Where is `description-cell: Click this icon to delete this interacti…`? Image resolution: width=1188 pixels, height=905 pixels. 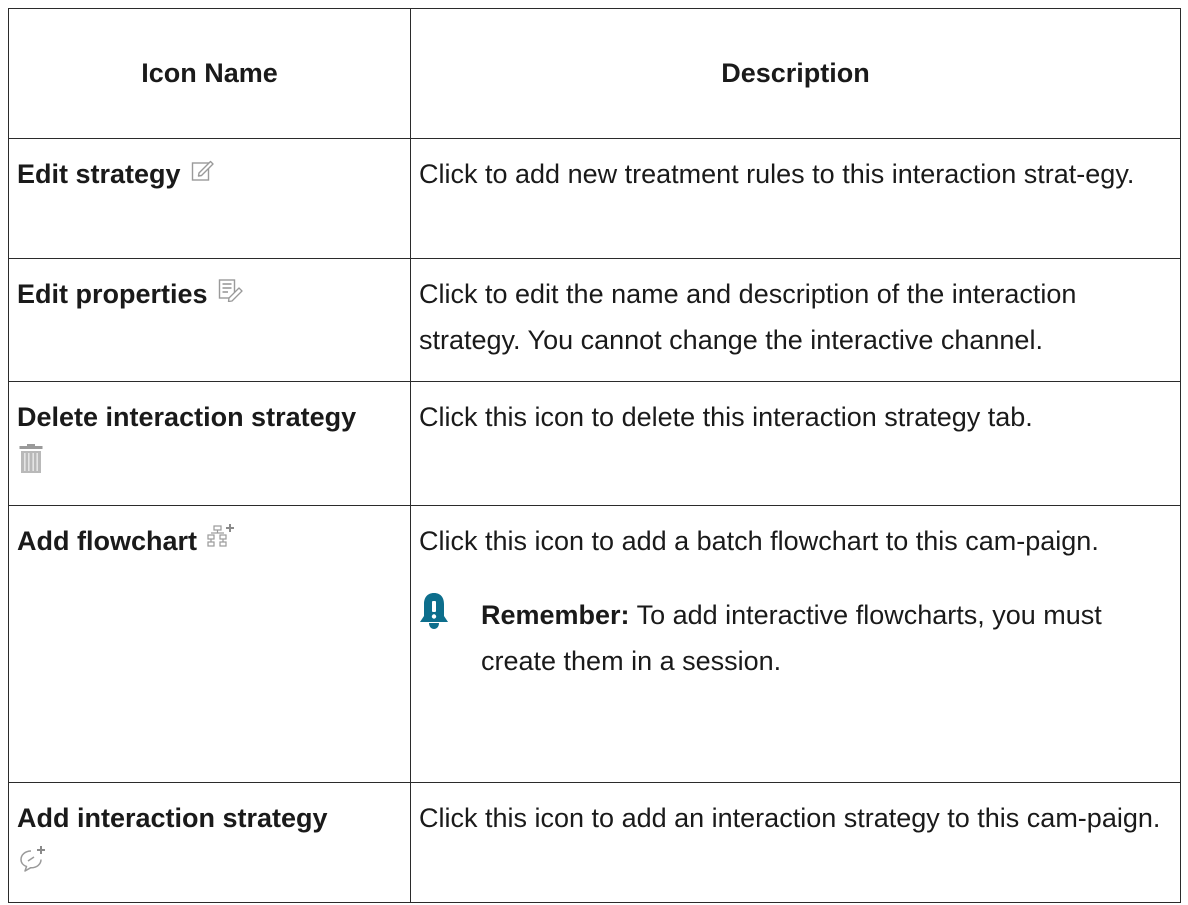
description-cell: Click this icon to delete this interacti… is located at coordinates (795, 443).